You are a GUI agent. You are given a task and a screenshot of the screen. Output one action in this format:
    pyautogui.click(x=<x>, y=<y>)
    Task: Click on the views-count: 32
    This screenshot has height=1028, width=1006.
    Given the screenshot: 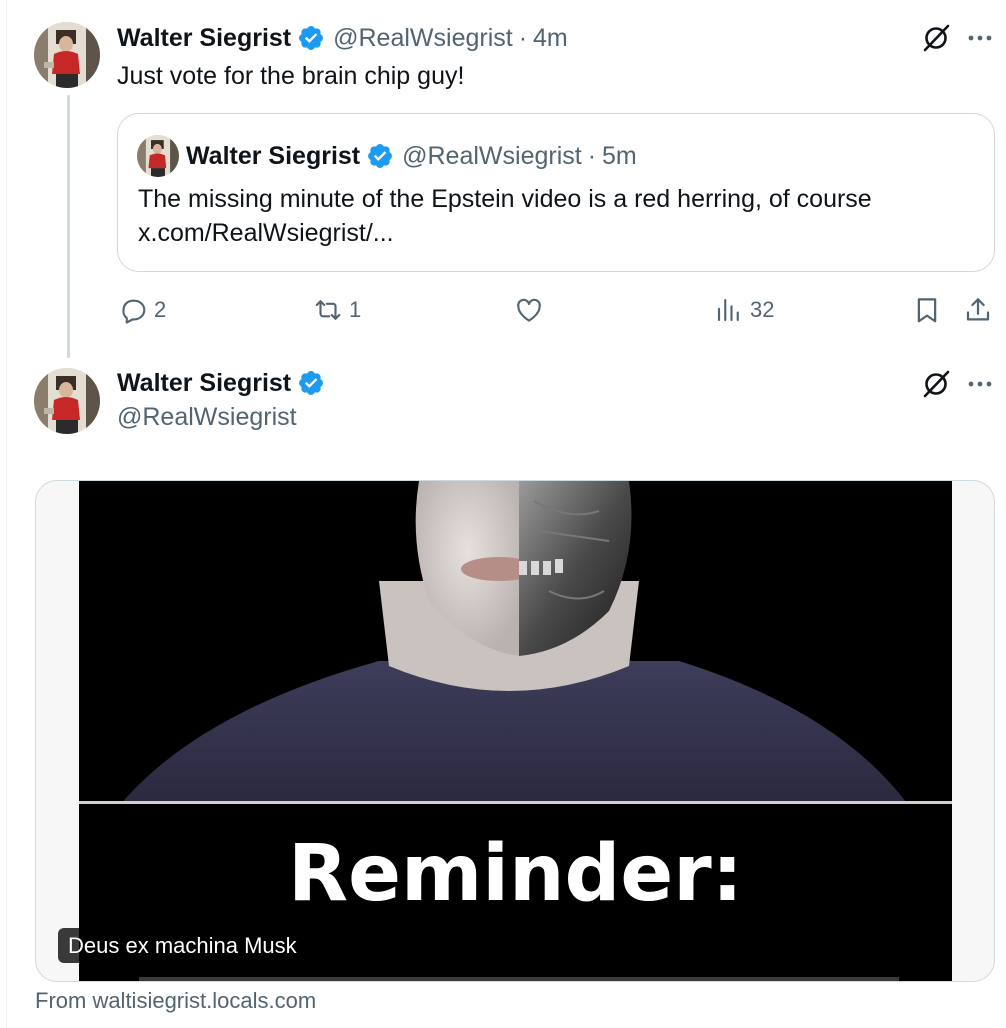 What is the action you would take?
    pyautogui.click(x=762, y=309)
    